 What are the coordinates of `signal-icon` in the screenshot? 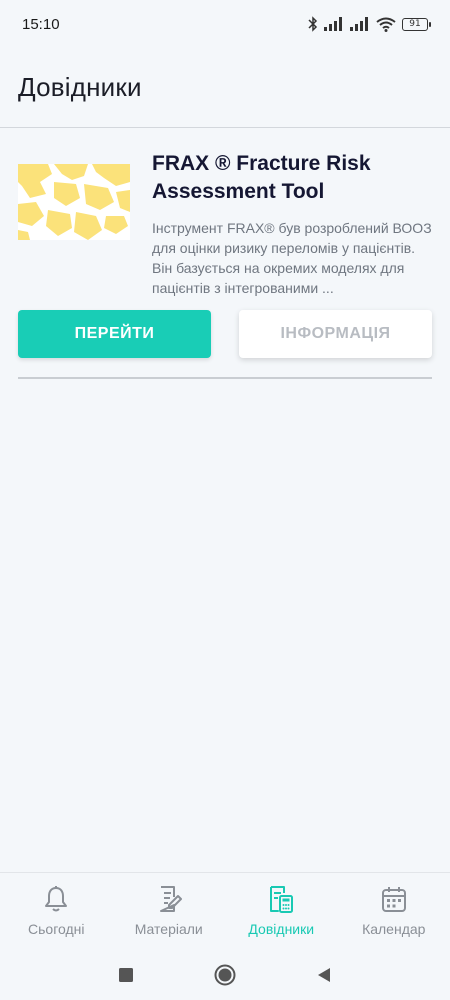 It's located at (333, 24).